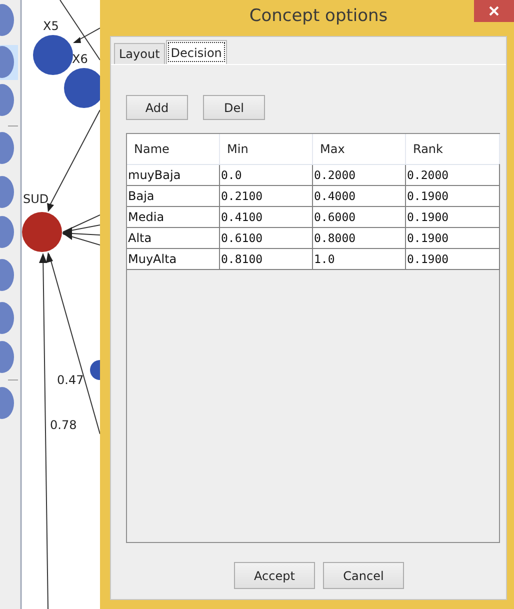  Describe the element at coordinates (359, 238) in the screenshot. I see `table-cell: 0.8000` at that location.